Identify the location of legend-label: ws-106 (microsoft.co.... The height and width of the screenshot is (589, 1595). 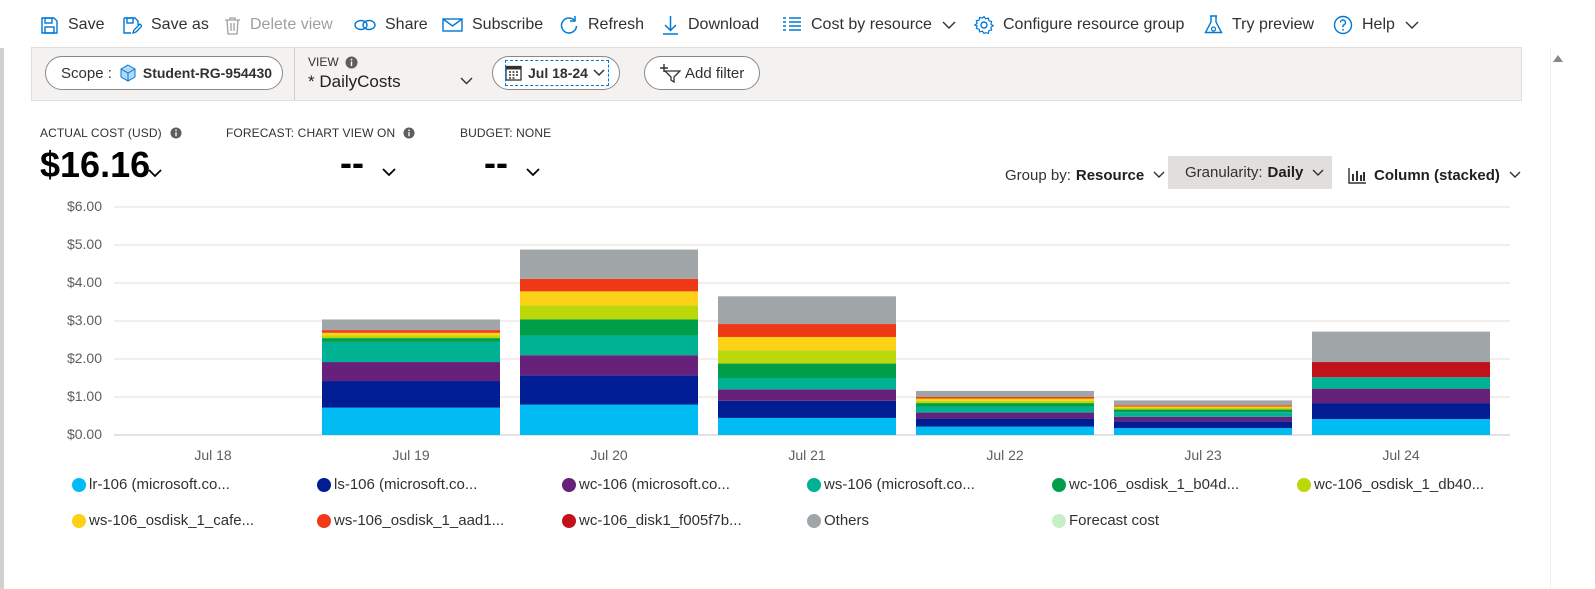
(899, 484).